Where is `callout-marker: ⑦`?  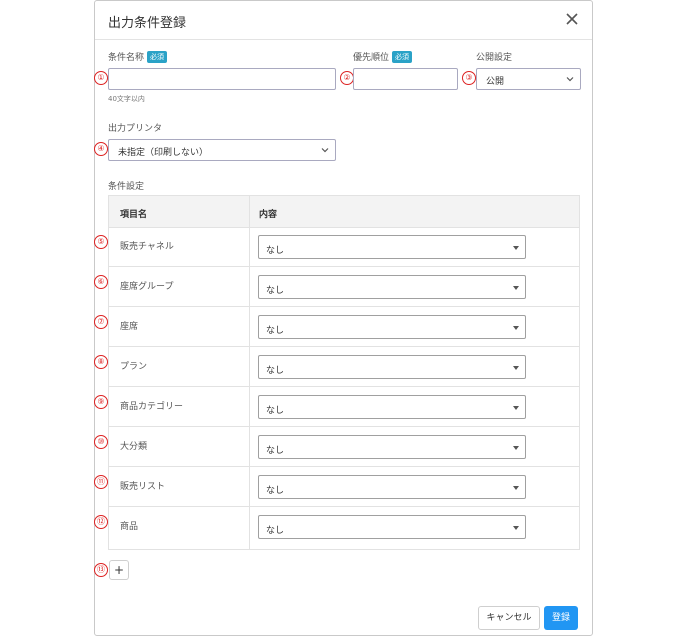 callout-marker: ⑦ is located at coordinates (101, 322).